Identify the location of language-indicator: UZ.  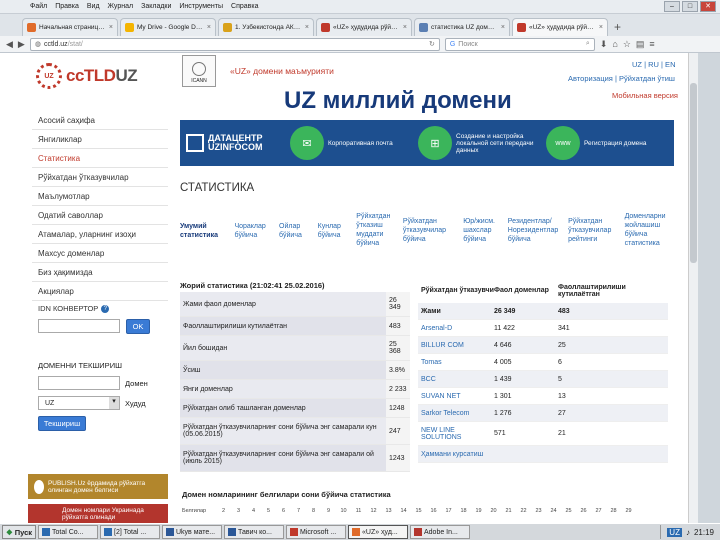
(674, 532).